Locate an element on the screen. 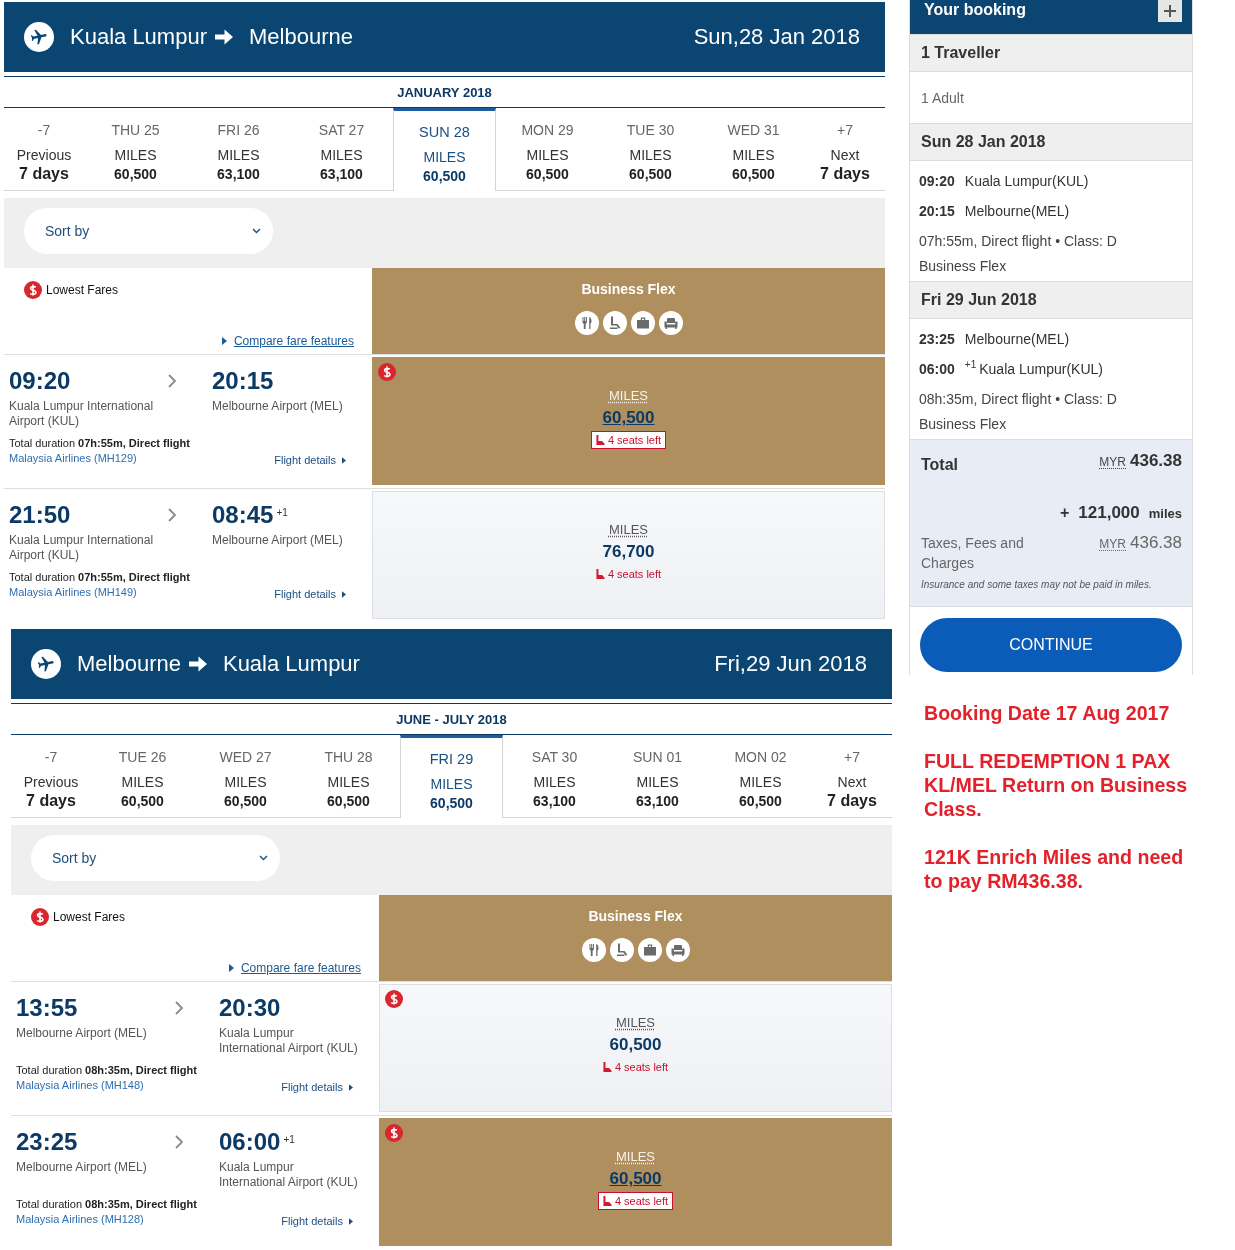  leg-summary: 08h:35m, Direct flight • Class: D is located at coordinates (1018, 399).